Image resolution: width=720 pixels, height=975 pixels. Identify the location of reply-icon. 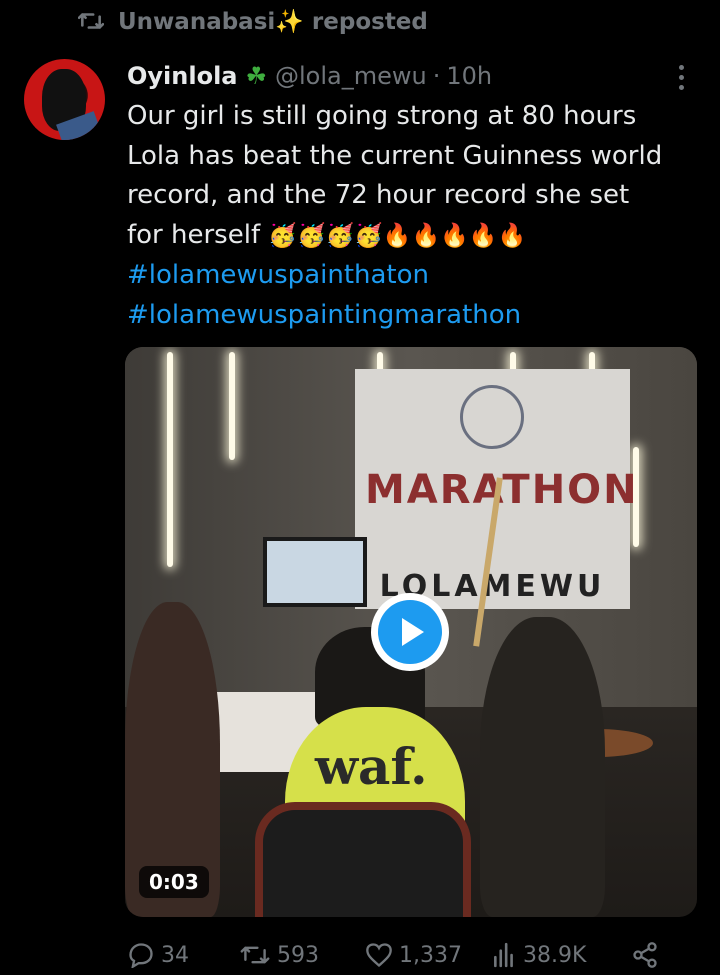
(141, 955).